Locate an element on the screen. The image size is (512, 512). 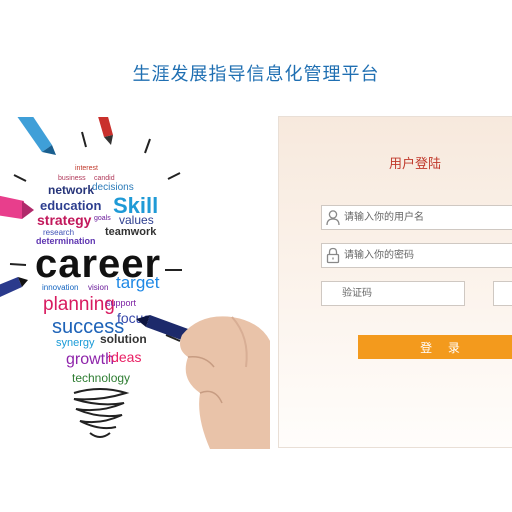
word-target: target is located at coordinates (138, 282).